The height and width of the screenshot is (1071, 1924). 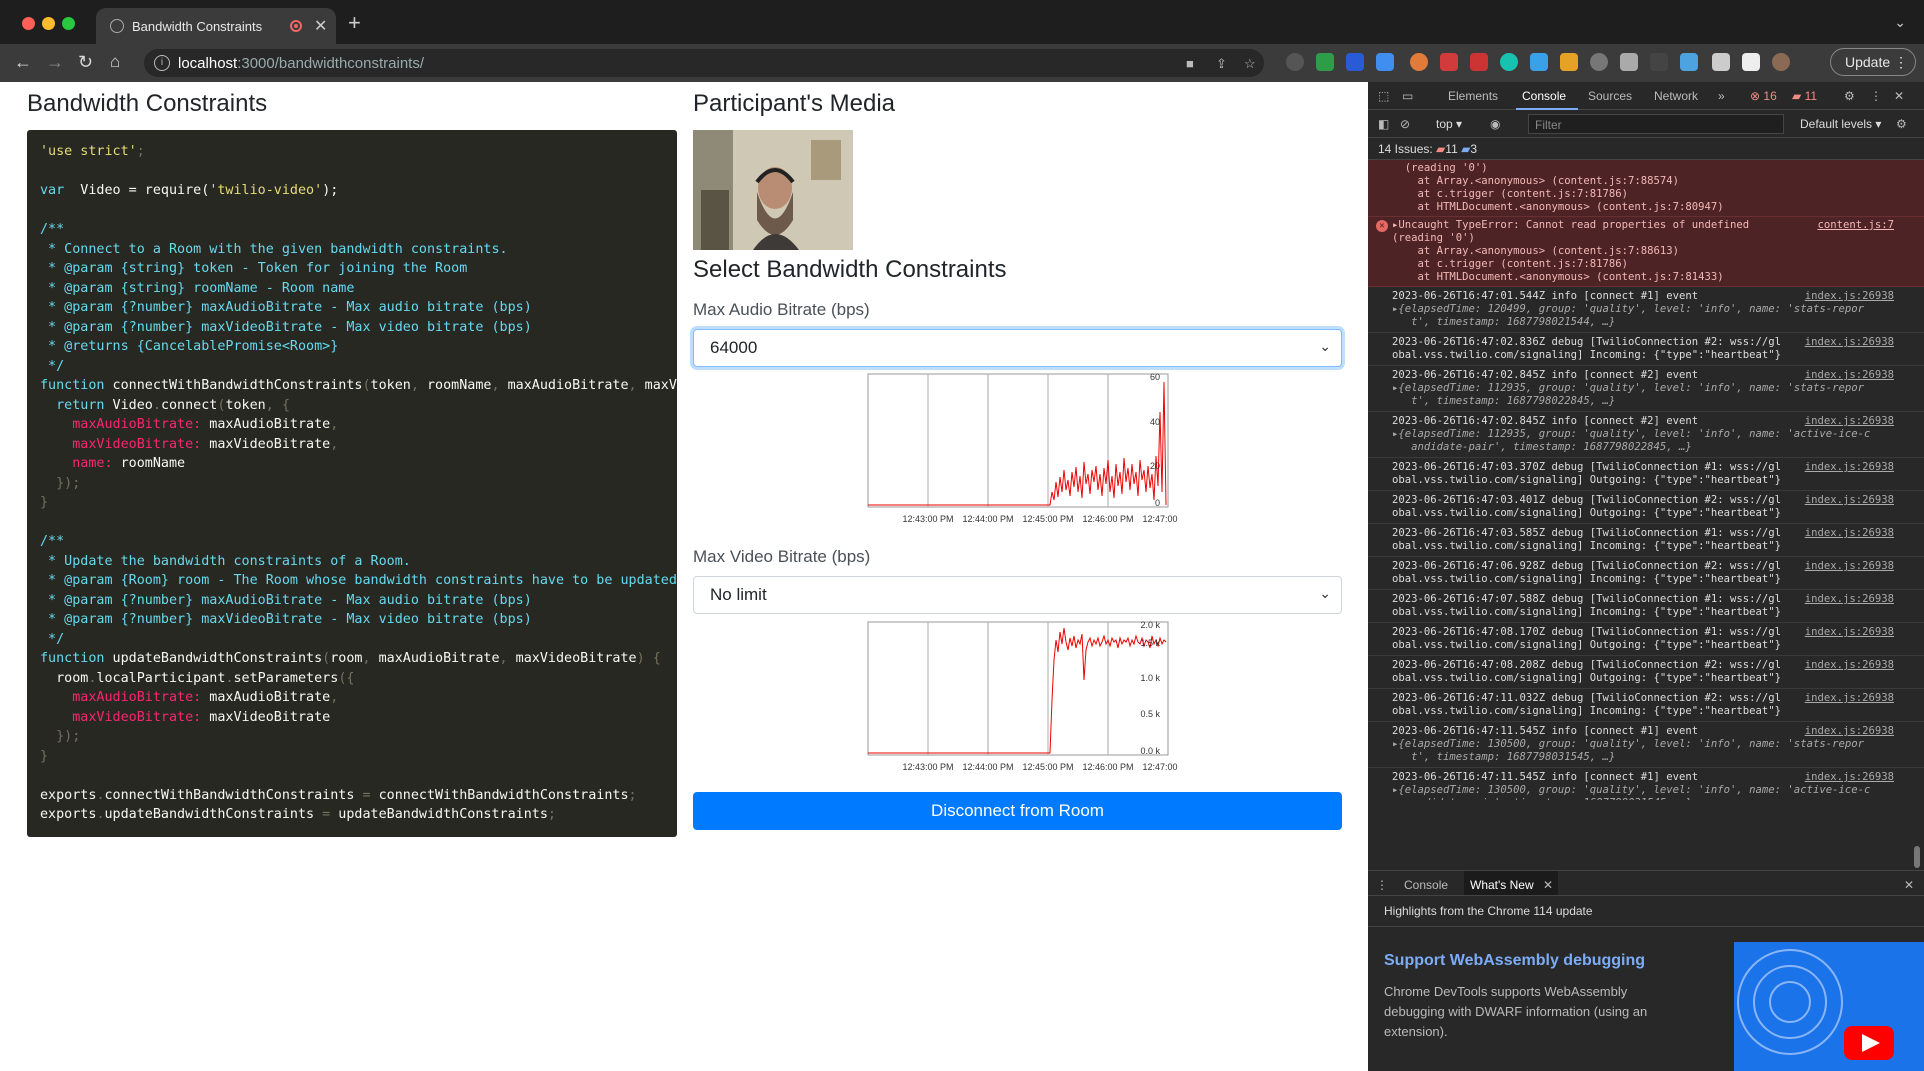 I want to click on console-filter-input: Filter, so click(x=1656, y=124).